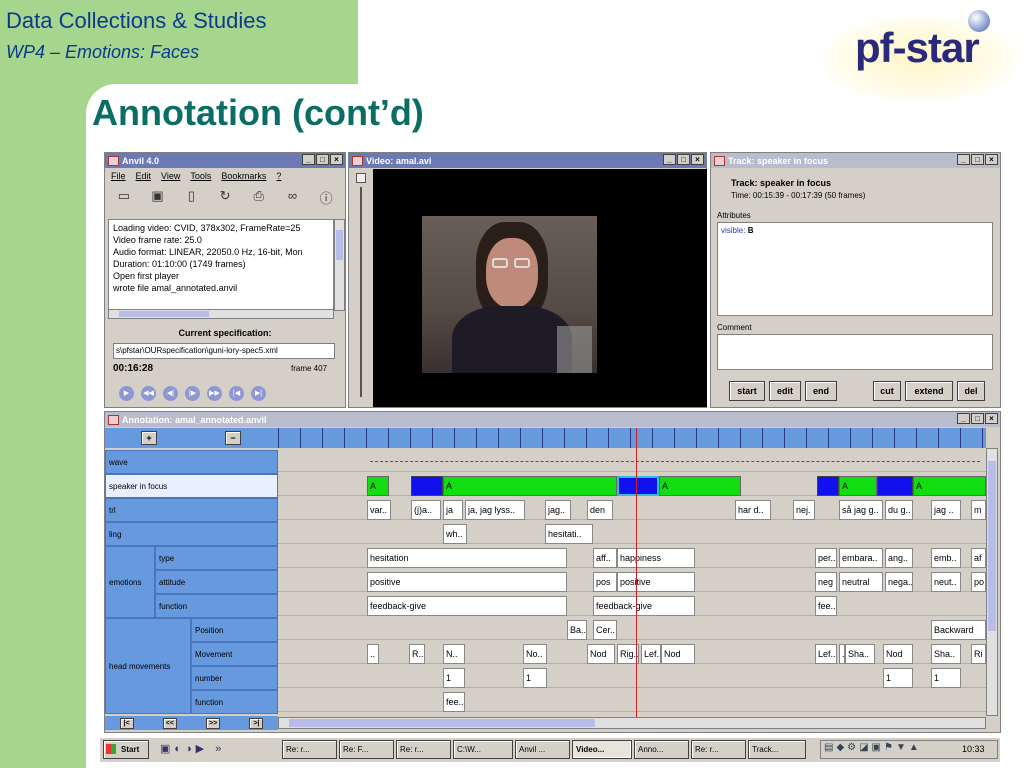  What do you see at coordinates (417, 654) in the screenshot?
I see `segment-movement: R..` at bounding box center [417, 654].